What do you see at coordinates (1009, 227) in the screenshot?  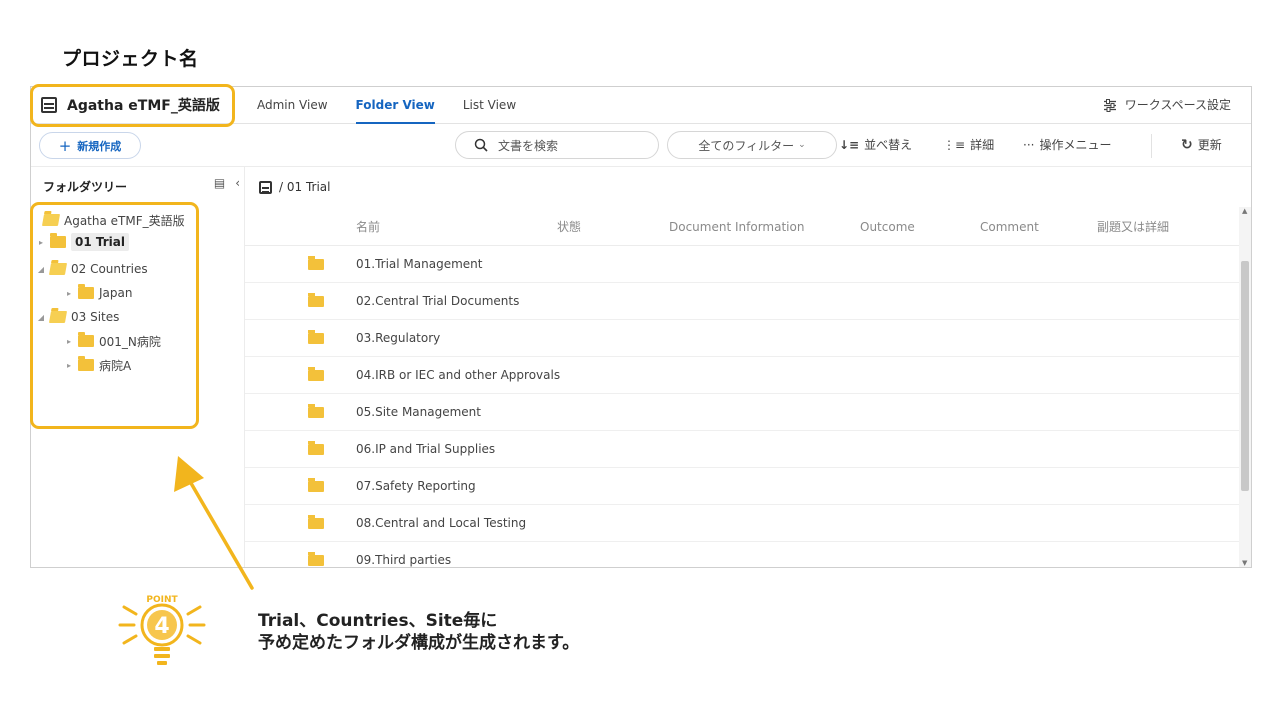 I see `column-header-comment: Comment` at bounding box center [1009, 227].